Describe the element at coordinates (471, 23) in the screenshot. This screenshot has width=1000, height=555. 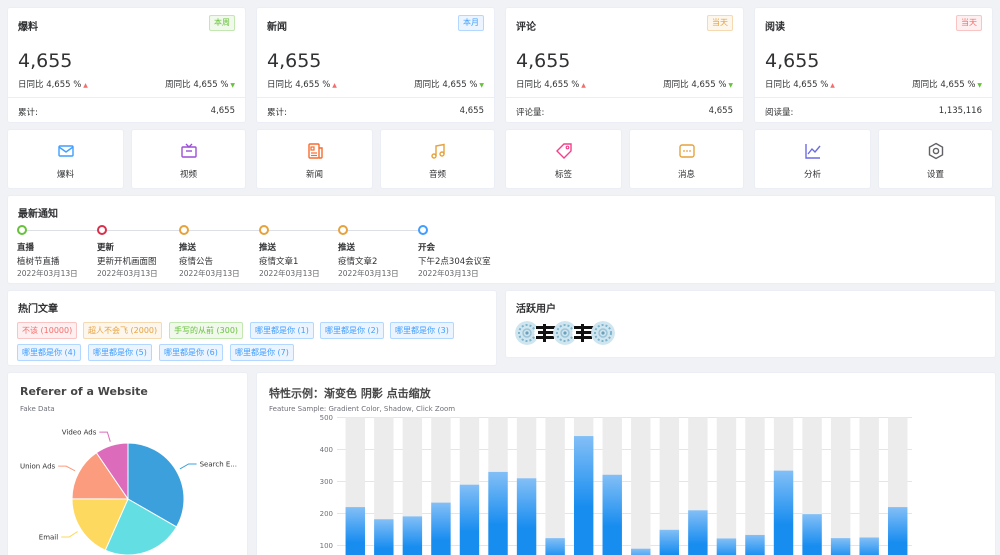
I see `period-tag: 本月` at that location.